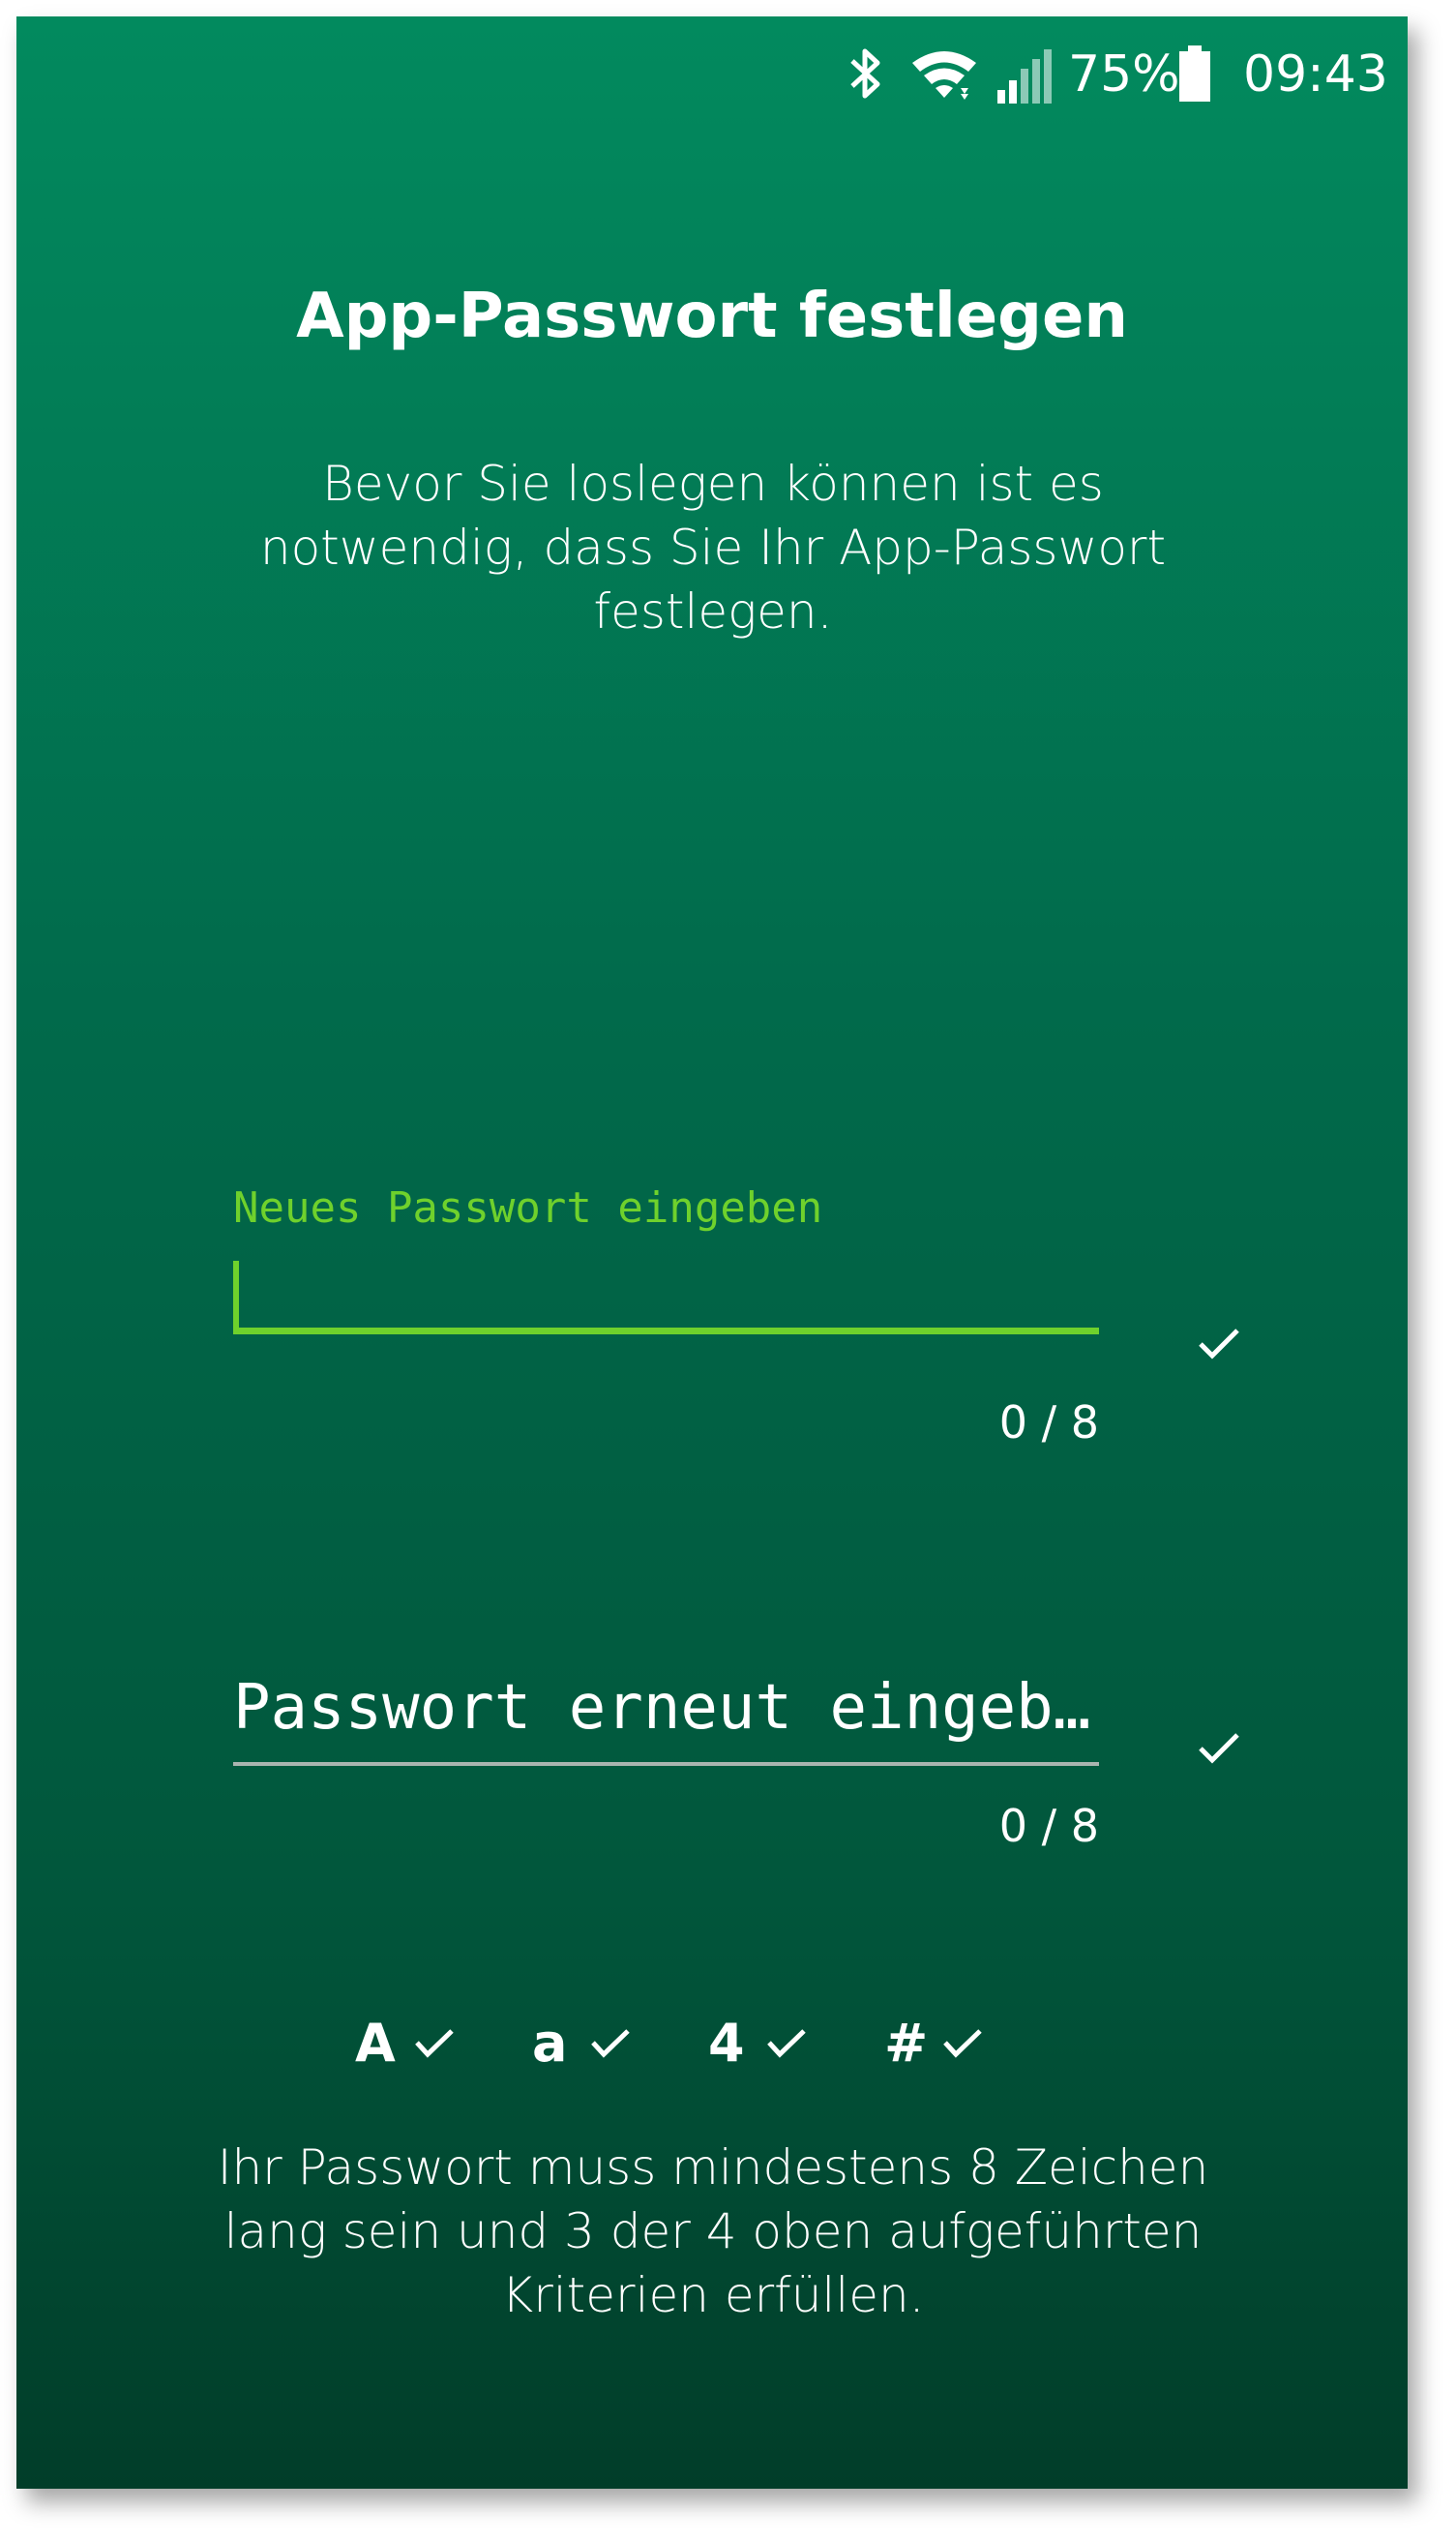 The height and width of the screenshot is (2540, 1456). I want to click on criteria-special-check-icon, so click(963, 2043).